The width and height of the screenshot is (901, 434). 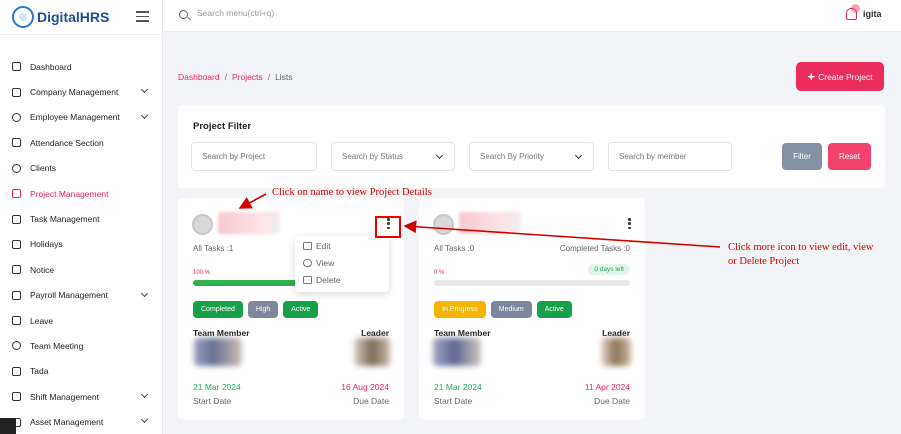 I want to click on annotation-name-hint: Click on name to view Project Details, so click(x=352, y=192).